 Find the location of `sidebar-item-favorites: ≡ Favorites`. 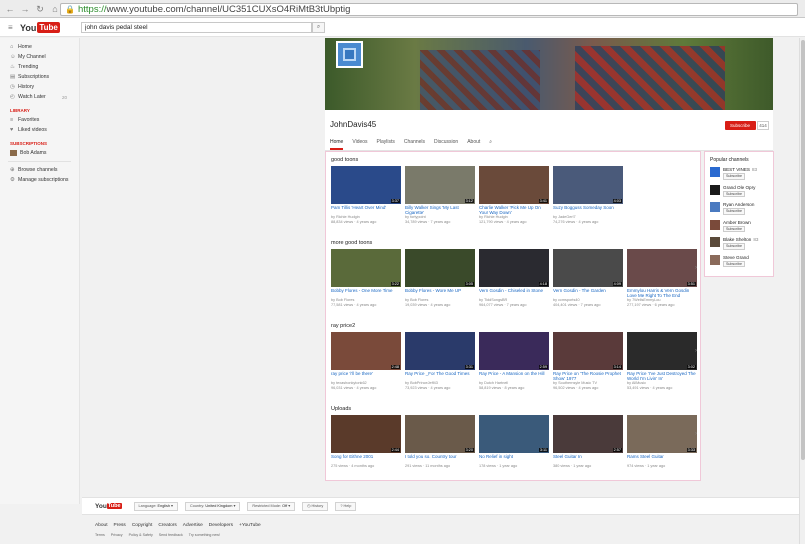

sidebar-item-favorites: ≡ Favorites is located at coordinates (39, 120).